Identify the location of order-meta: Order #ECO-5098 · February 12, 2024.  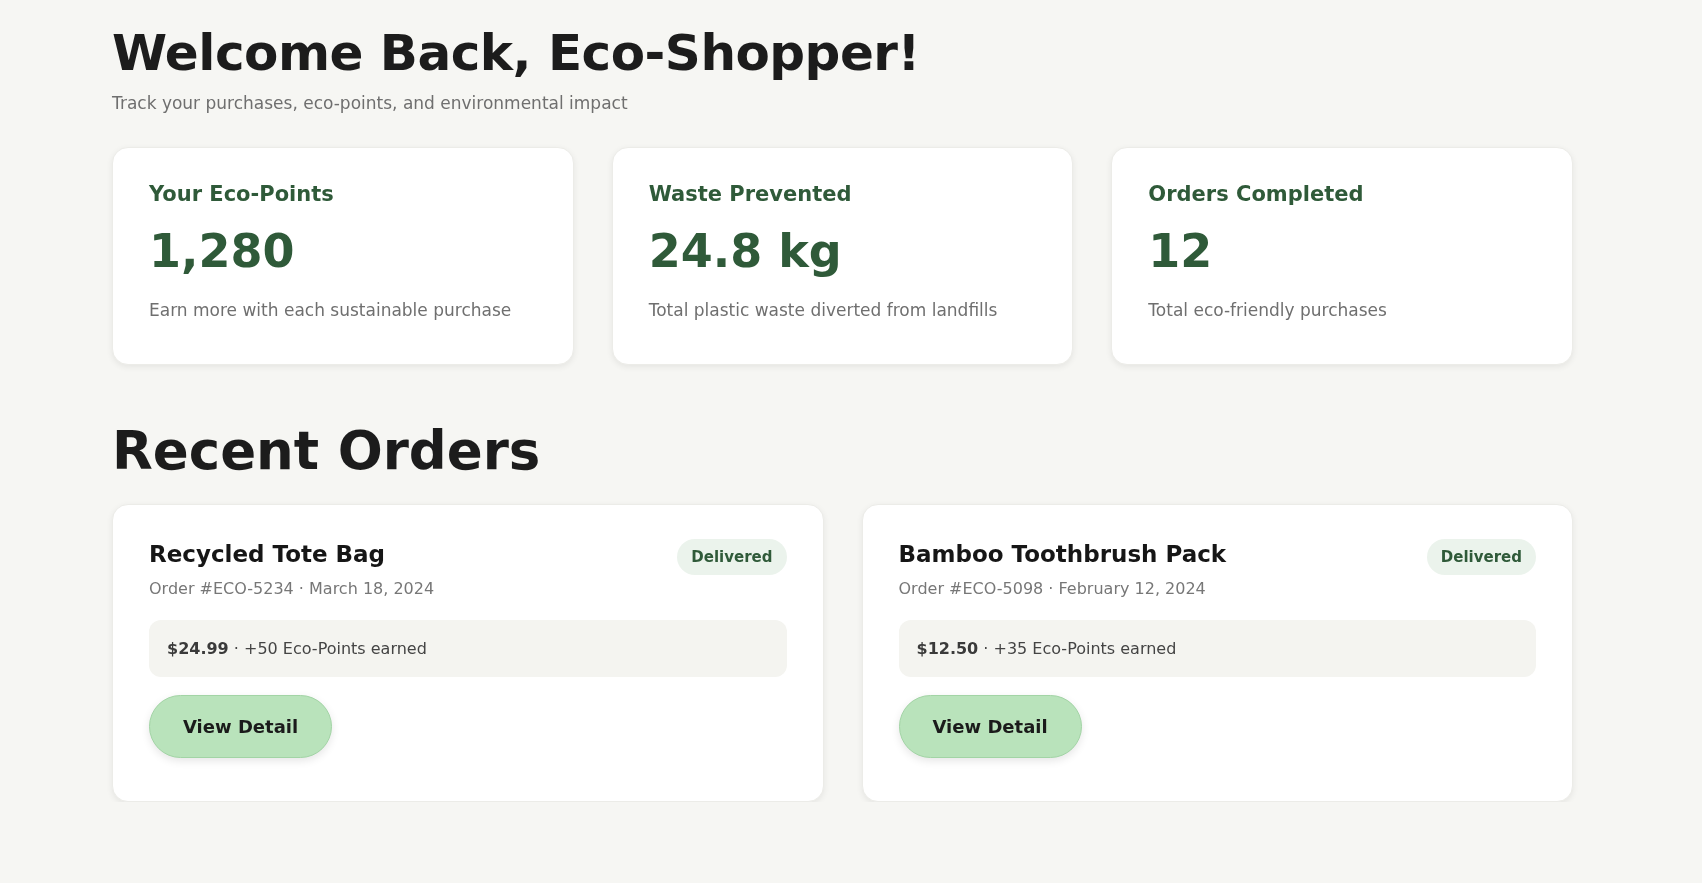
(1052, 589).